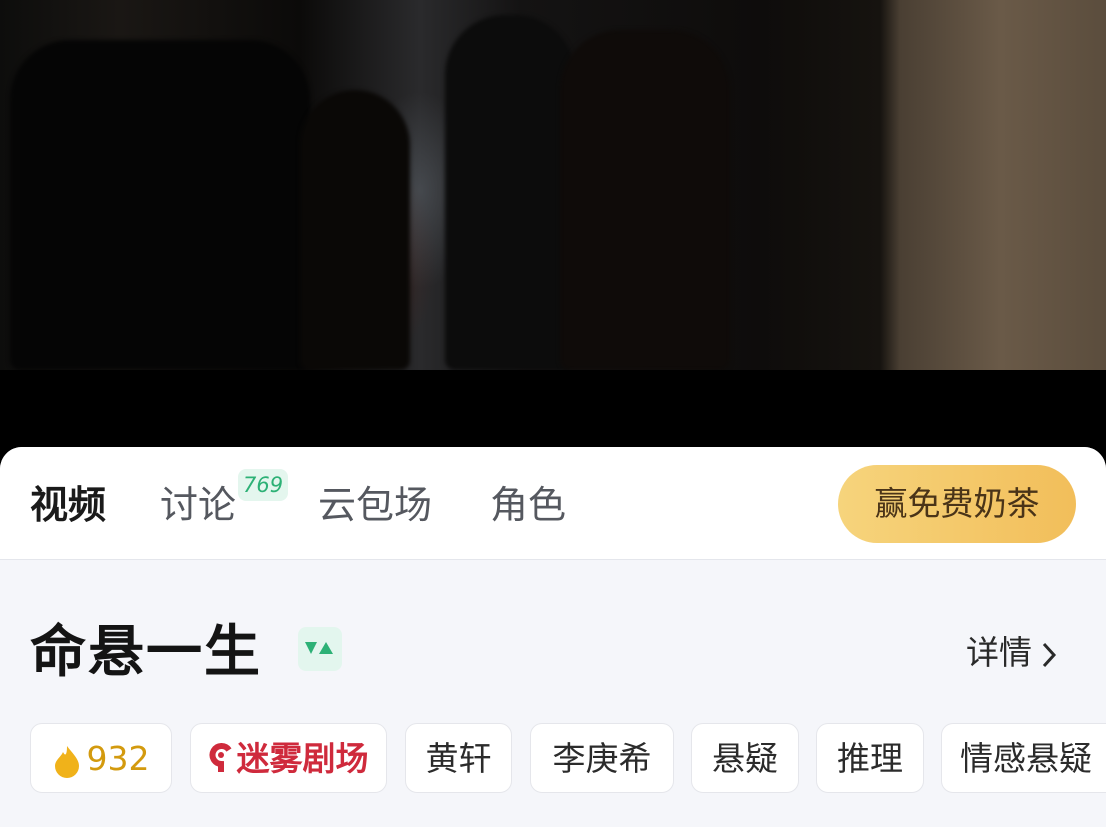 Image resolution: width=1106 pixels, height=827 pixels. I want to click on brand-chip: 迷雾剧场, so click(288, 758).